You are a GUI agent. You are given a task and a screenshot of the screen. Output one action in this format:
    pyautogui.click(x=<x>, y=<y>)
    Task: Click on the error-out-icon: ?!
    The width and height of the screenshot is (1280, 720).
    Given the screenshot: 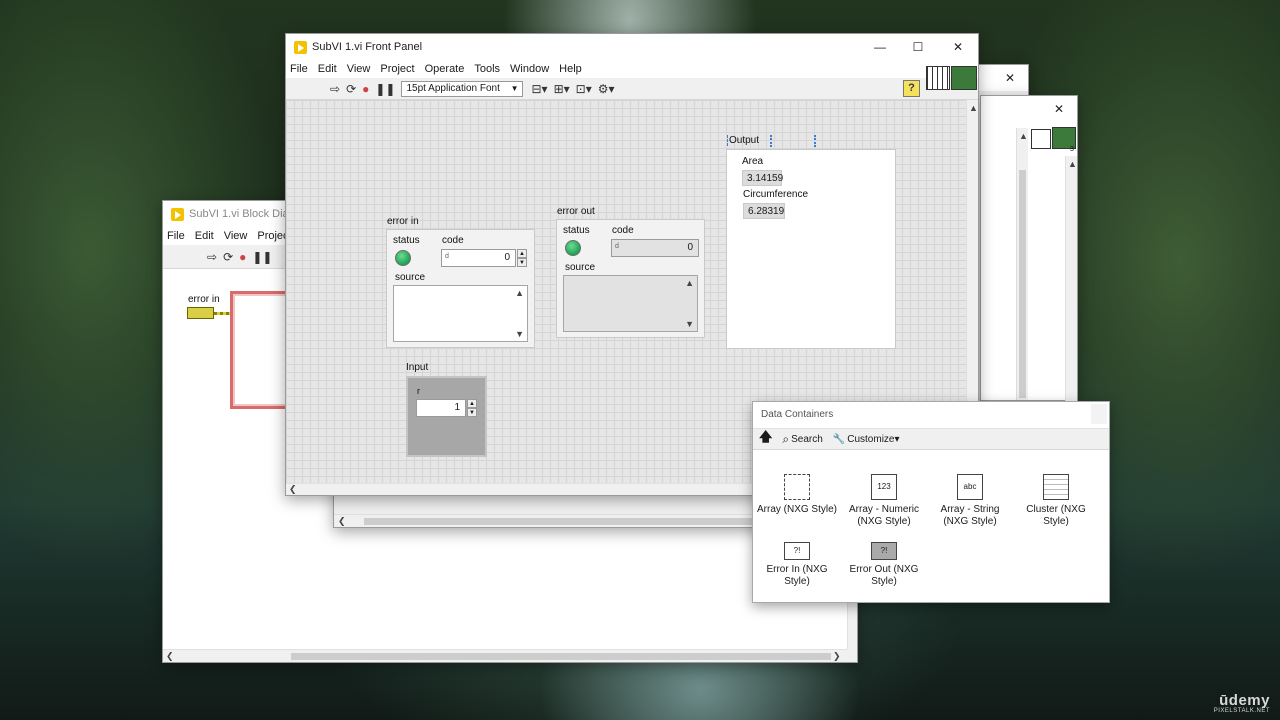 What is the action you would take?
    pyautogui.click(x=884, y=551)
    